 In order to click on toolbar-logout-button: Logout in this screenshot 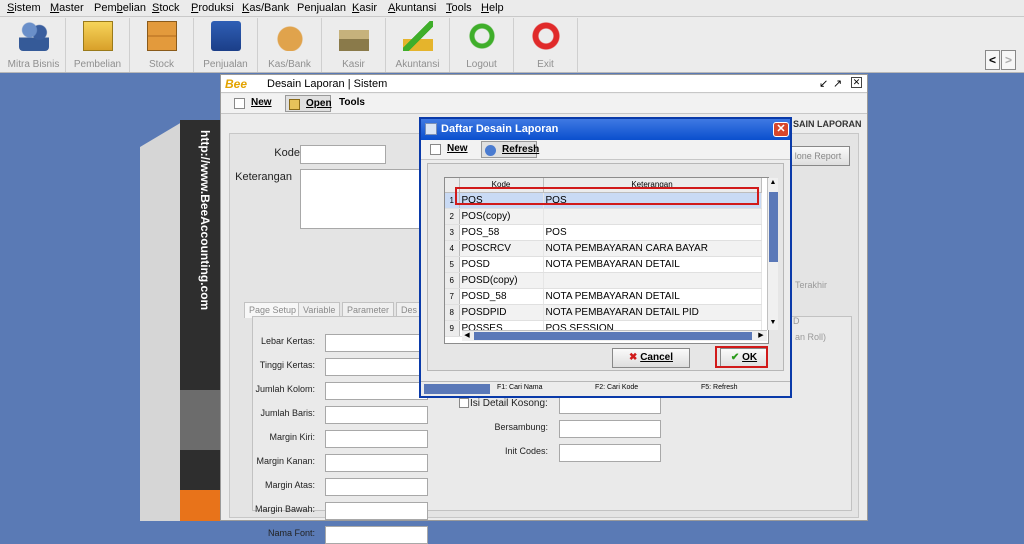, I will do `click(482, 45)`.